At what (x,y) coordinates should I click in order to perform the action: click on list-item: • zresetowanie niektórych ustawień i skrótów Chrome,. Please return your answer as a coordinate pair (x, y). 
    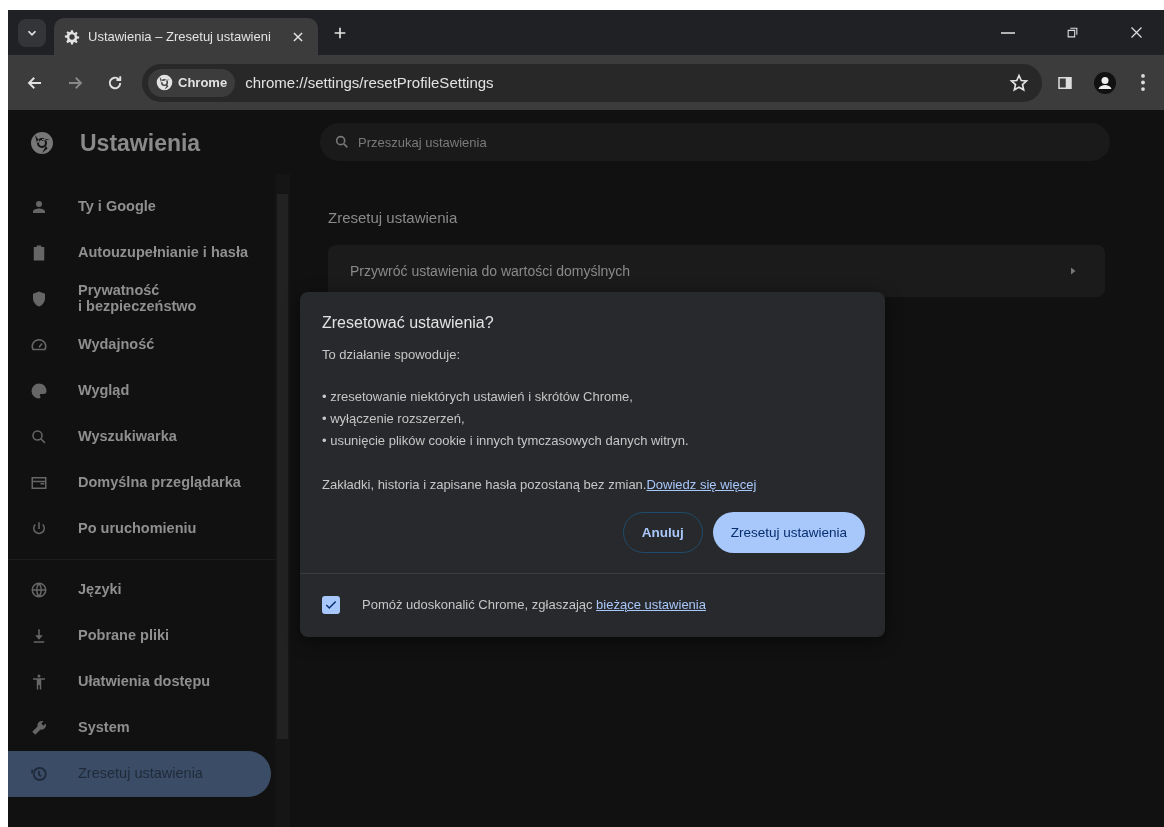
    Looking at the image, I should click on (478, 397).